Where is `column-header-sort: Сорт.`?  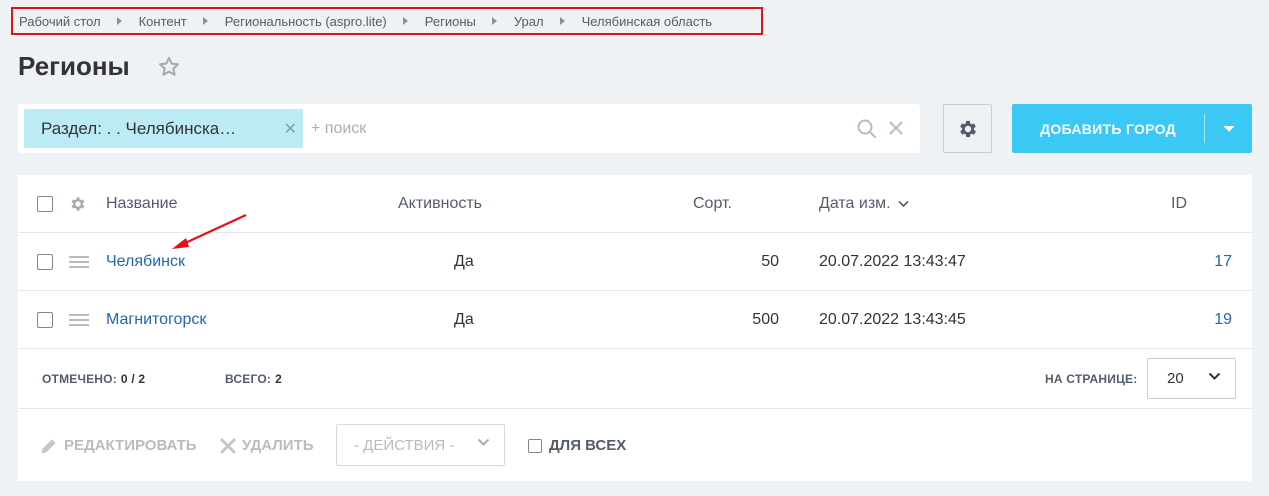 column-header-sort: Сорт. is located at coordinates (712, 203).